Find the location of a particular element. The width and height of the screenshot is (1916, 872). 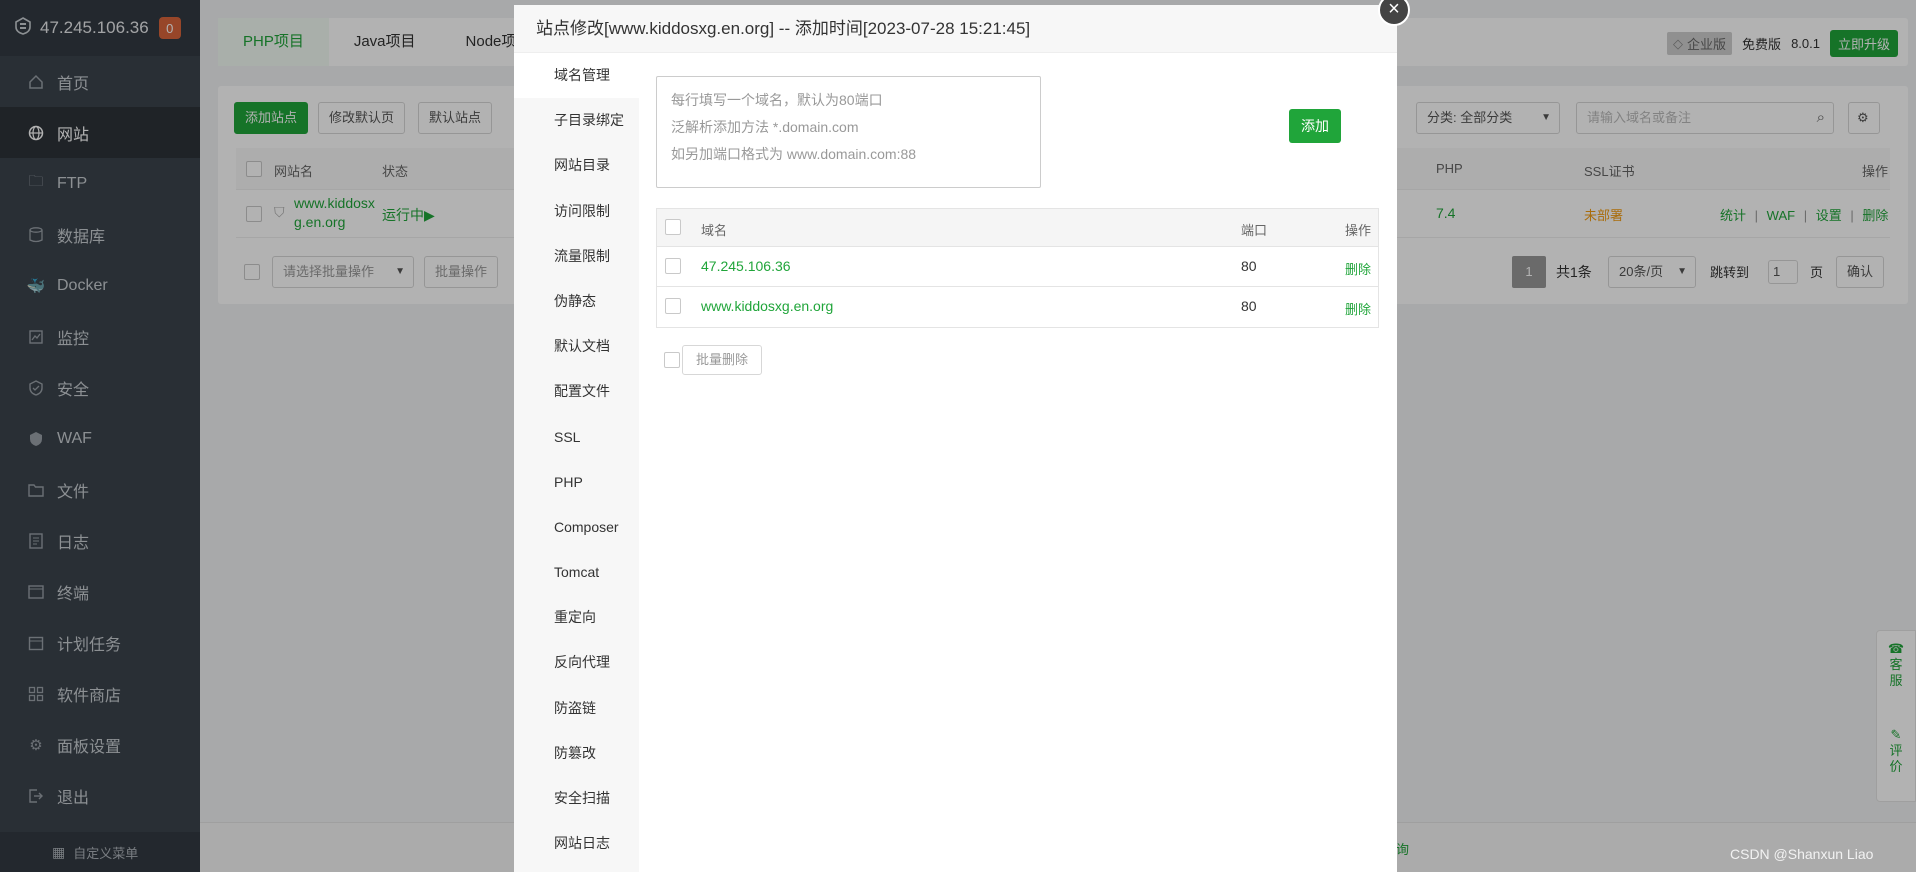

table-row: 47.245.106.36 80 删除 is located at coordinates (1017, 267).